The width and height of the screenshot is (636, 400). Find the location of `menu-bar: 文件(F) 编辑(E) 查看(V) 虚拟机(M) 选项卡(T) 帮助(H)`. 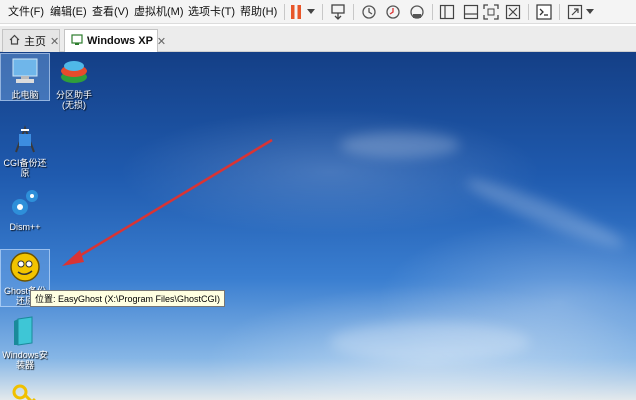

menu-bar: 文件(F) 编辑(E) 查看(V) 虚拟机(M) 选项卡(T) 帮助(H) is located at coordinates (318, 12).